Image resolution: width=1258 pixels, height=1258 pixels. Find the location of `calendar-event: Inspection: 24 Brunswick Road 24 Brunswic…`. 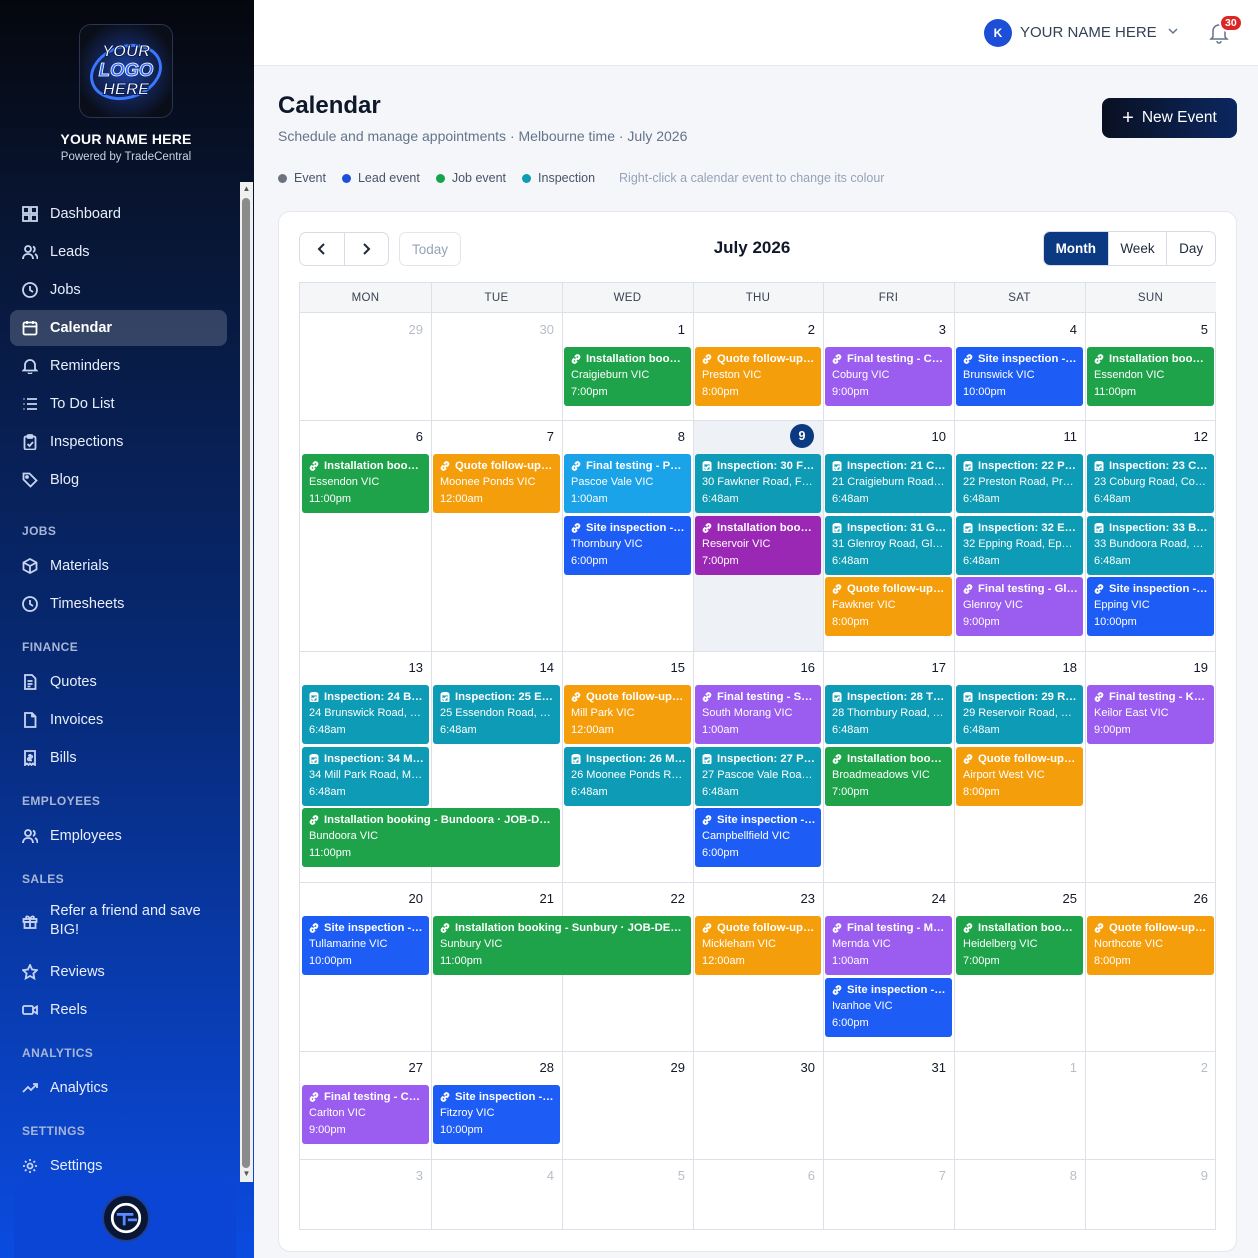

calendar-event: Inspection: 24 Brunswick Road 24 Brunswic… is located at coordinates (365, 714).